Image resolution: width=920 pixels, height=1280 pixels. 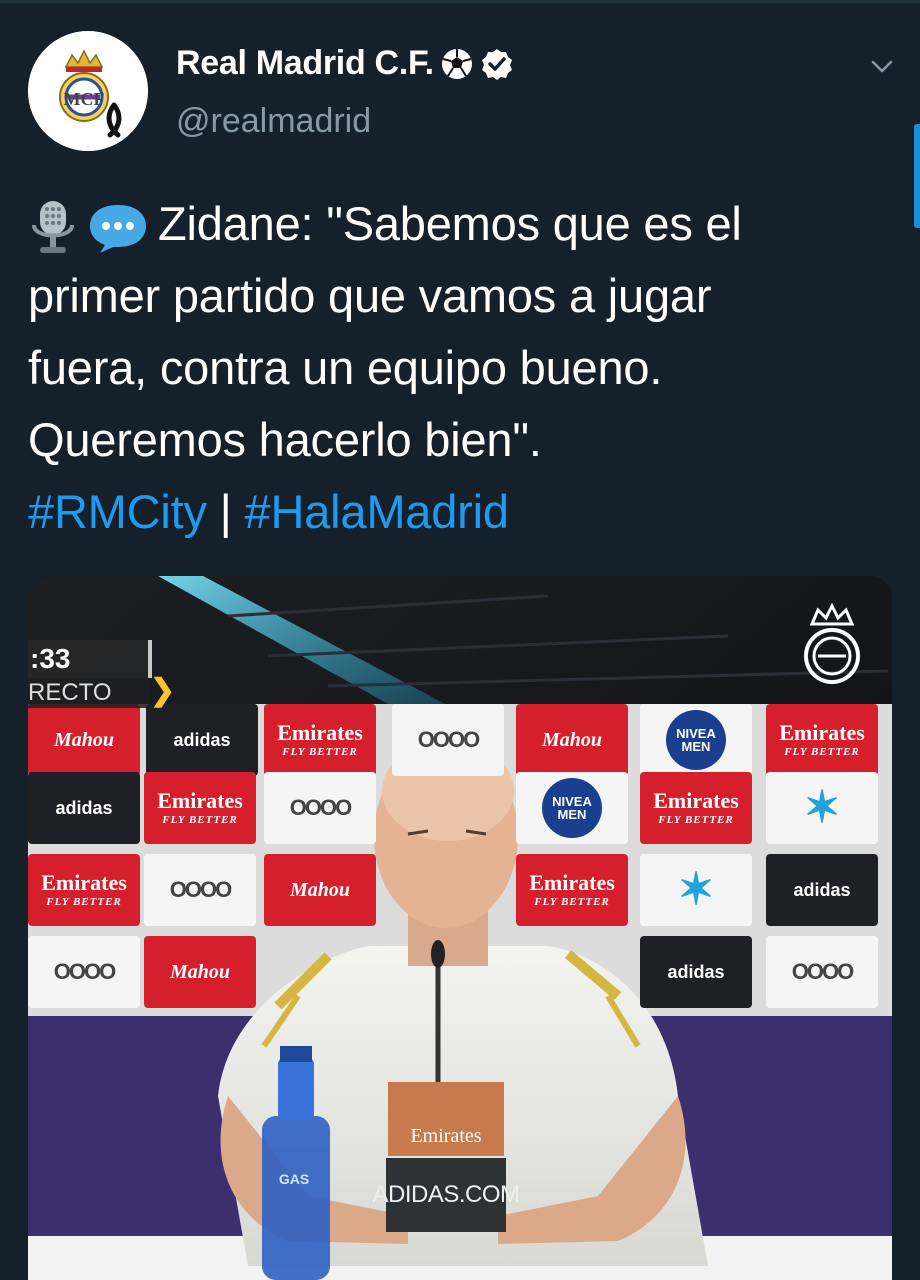 What do you see at coordinates (446, 1195) in the screenshot?
I see `table-sign-adidas: ADIDAS.COM` at bounding box center [446, 1195].